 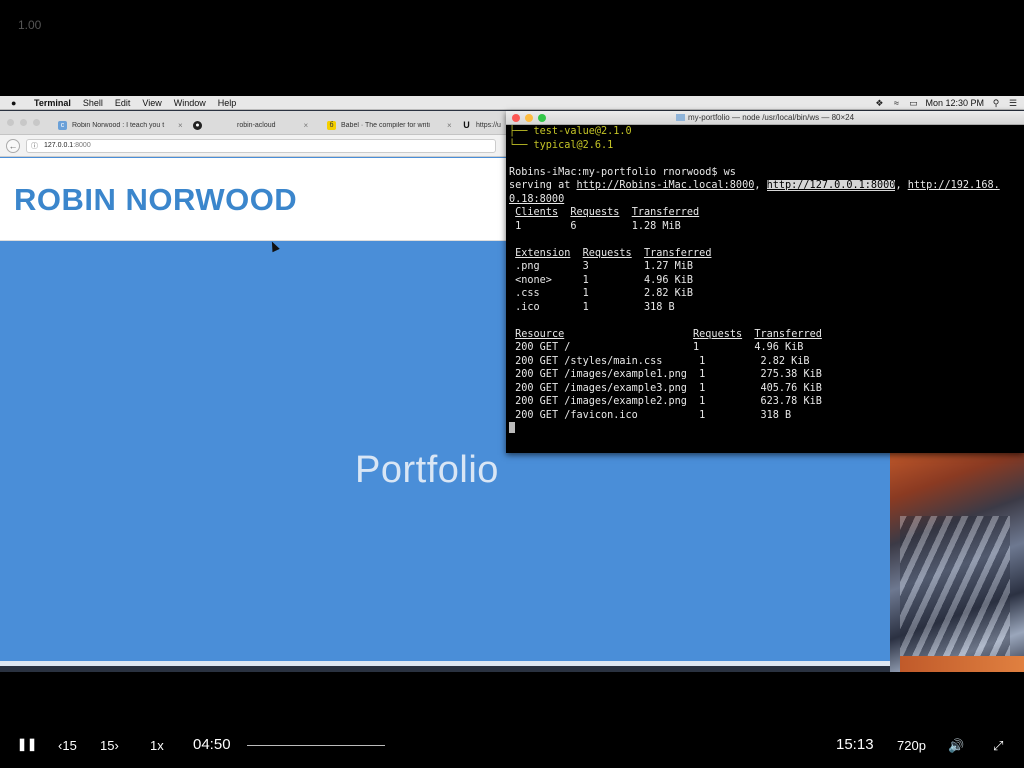 What do you see at coordinates (190, 103) in the screenshot?
I see `menu-window: Window` at bounding box center [190, 103].